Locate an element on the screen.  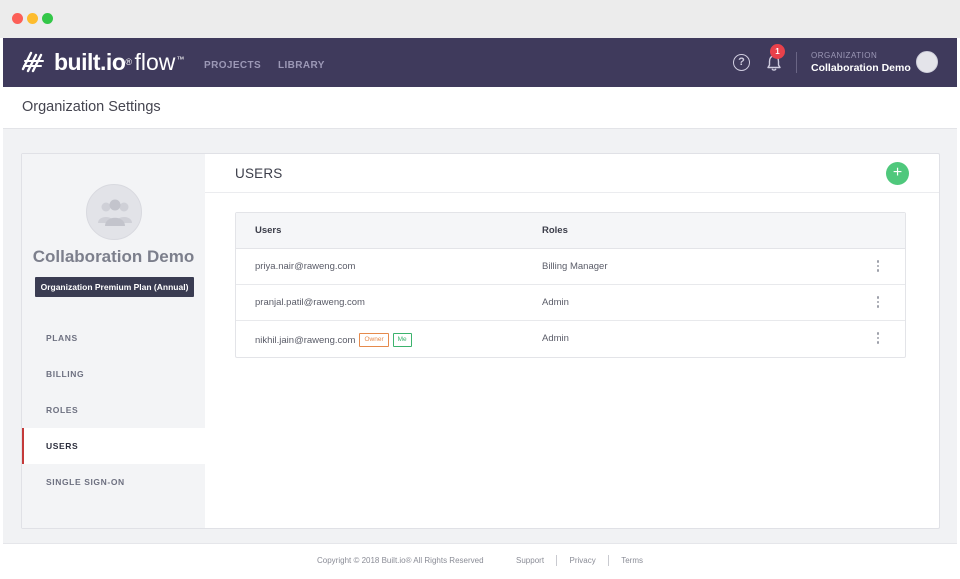
product-name: flow™ is located at coordinates (159, 62).